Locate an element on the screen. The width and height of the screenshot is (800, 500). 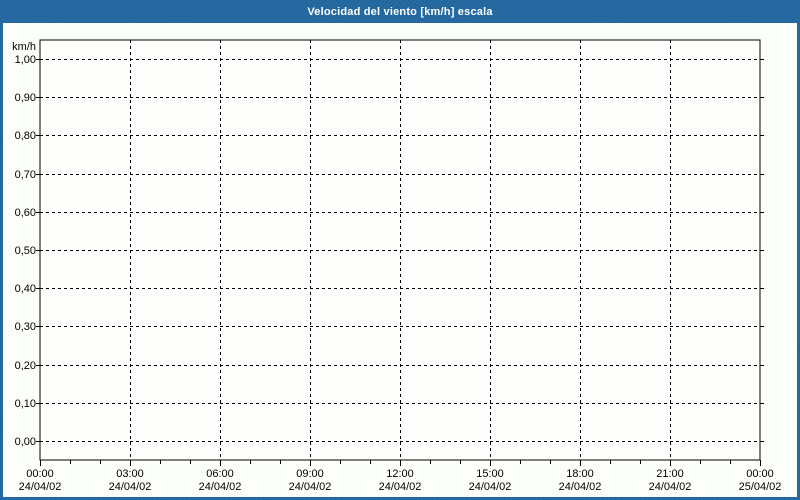
x-tick-label: 21:00 24/04/02 is located at coordinates (670, 481).